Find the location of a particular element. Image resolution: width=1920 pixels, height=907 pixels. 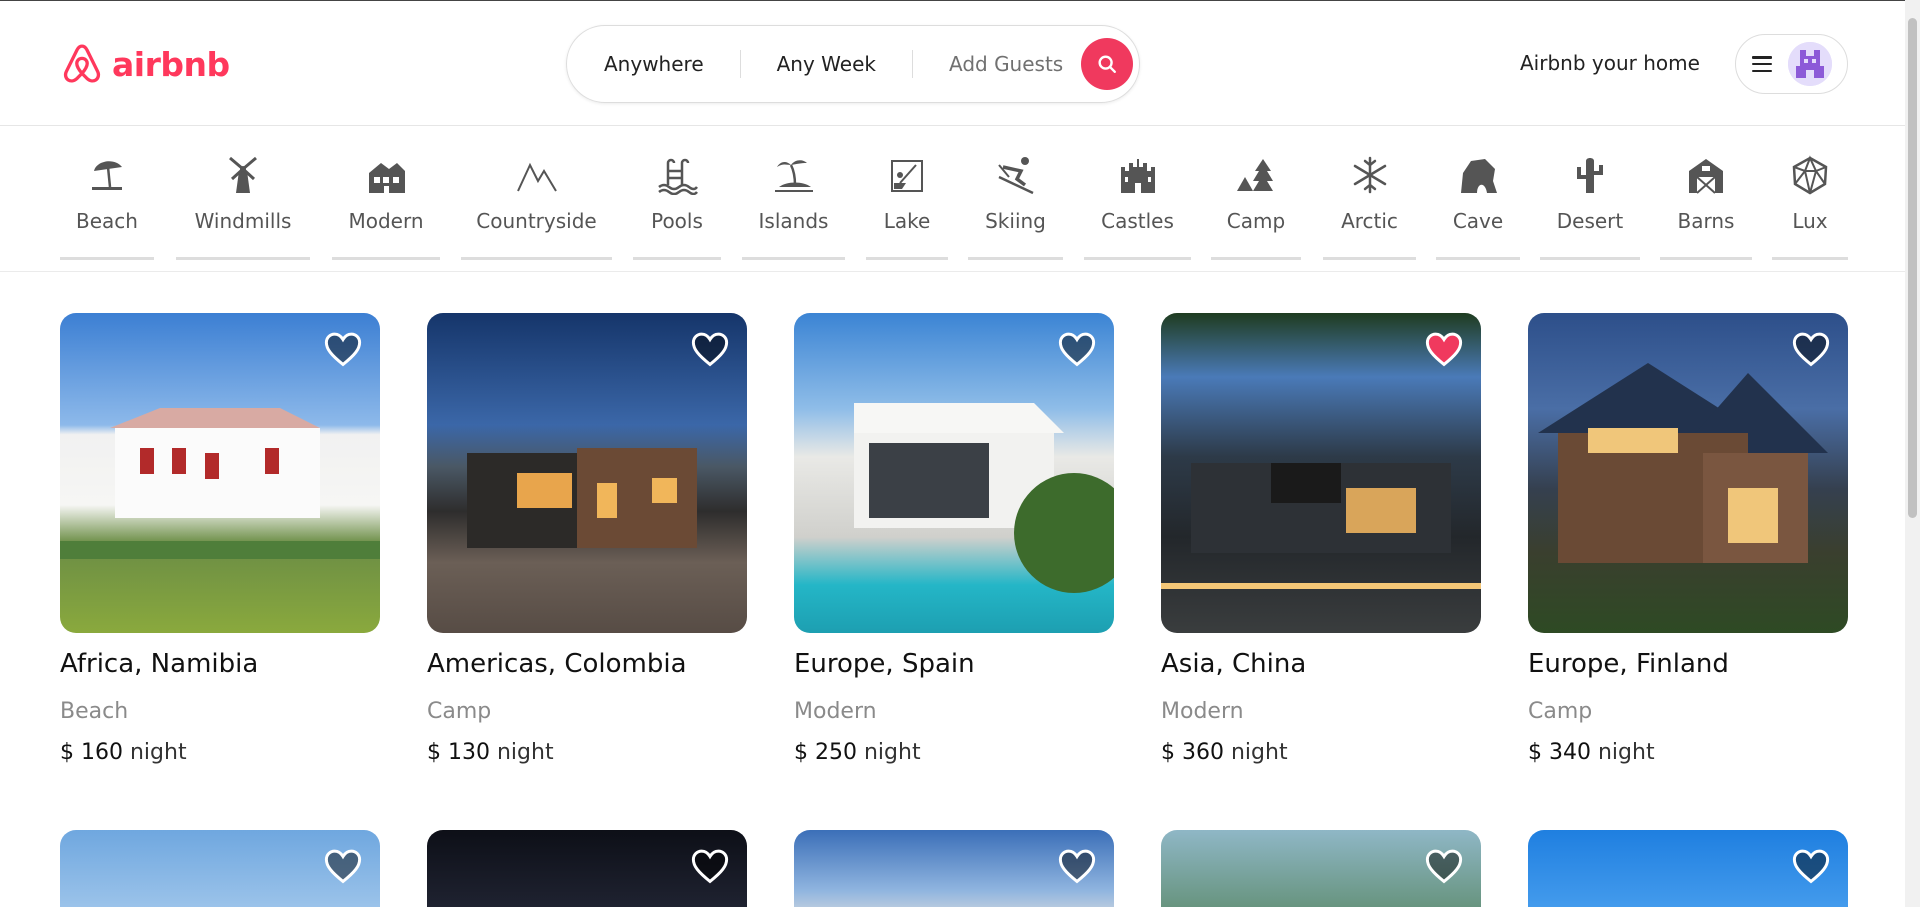

listing-card: Africa, Namibia Beach $ 160 night is located at coordinates (220, 539).